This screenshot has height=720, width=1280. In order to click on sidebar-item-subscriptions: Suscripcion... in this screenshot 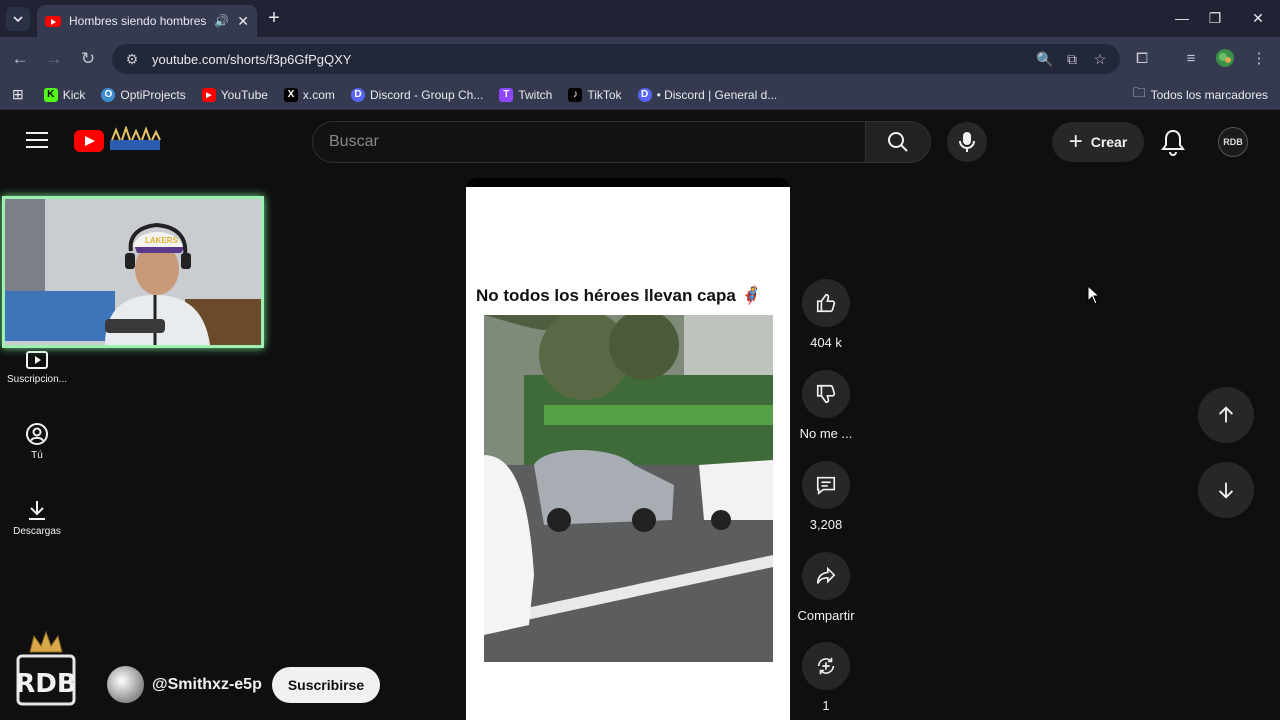, I will do `click(37, 366)`.